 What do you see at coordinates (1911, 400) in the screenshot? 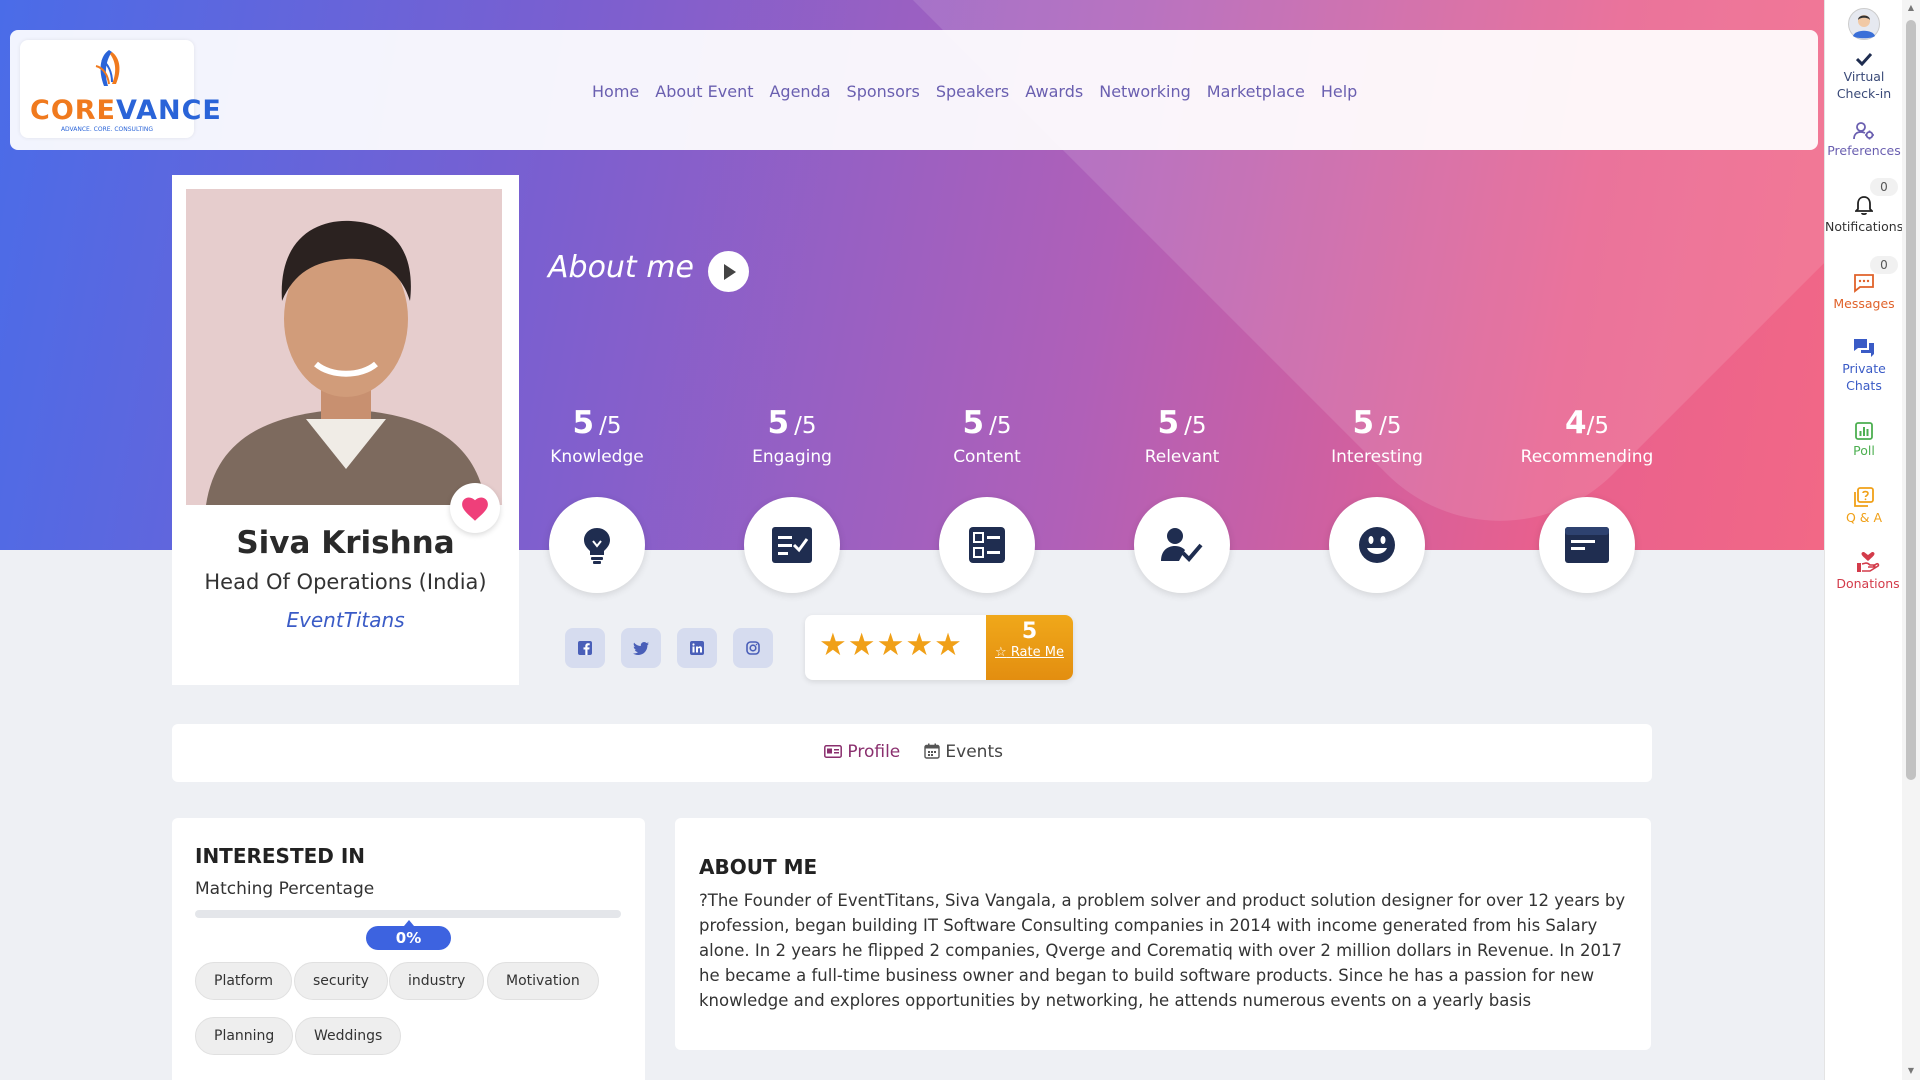
I see `scroll-thumb` at bounding box center [1911, 400].